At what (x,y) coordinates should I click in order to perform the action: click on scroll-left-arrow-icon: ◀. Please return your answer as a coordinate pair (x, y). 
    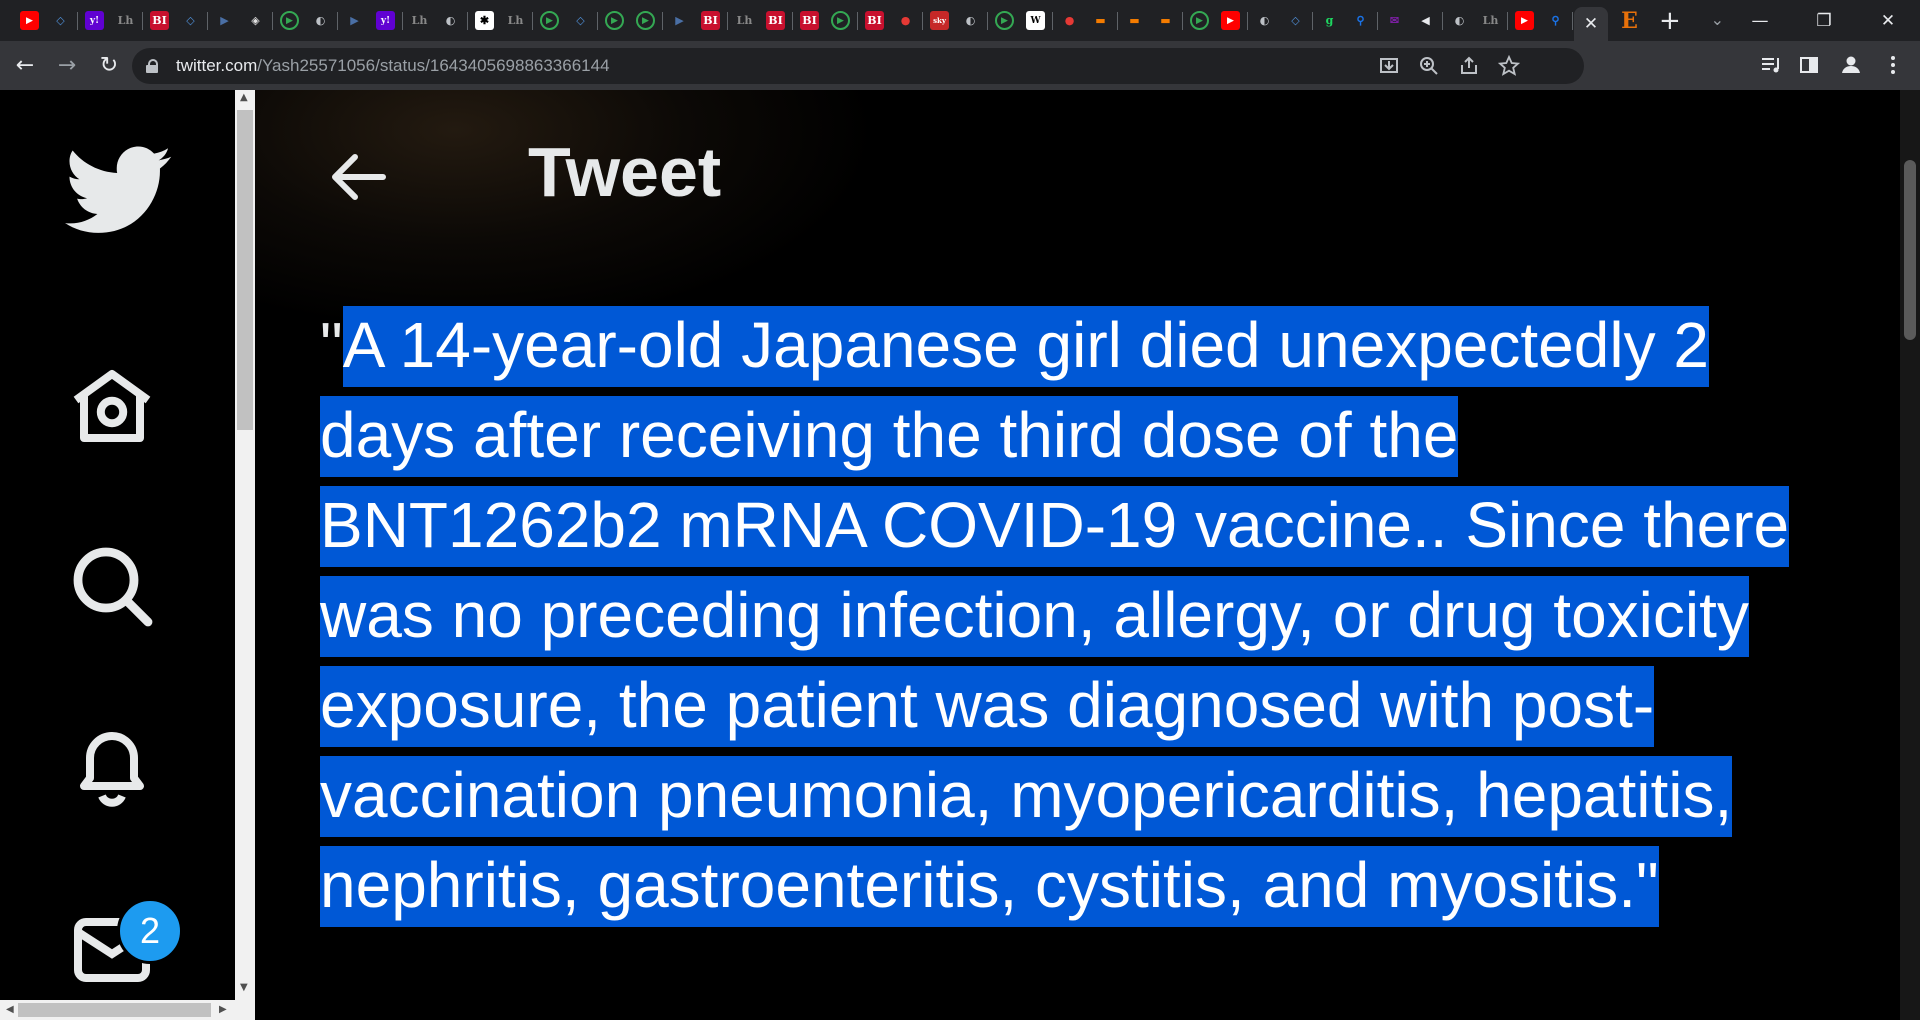
    Looking at the image, I should click on (10, 1009).